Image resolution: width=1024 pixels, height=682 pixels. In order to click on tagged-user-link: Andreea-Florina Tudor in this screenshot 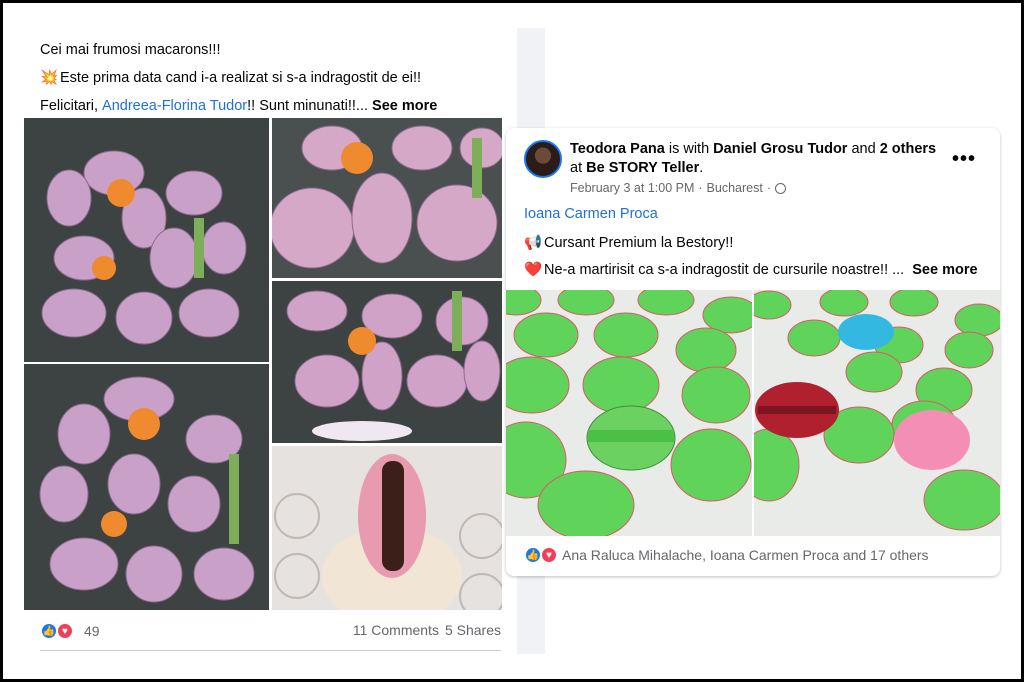, I will do `click(174, 106)`.